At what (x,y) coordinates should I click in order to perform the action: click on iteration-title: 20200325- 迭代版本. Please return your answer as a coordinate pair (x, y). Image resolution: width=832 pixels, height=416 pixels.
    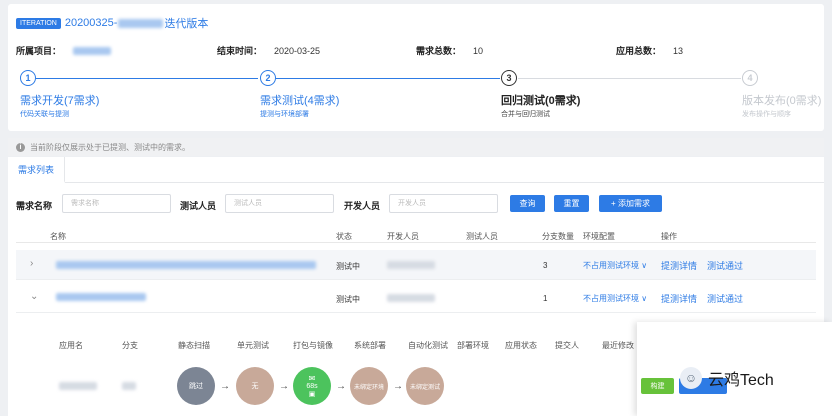
    Looking at the image, I should click on (137, 23).